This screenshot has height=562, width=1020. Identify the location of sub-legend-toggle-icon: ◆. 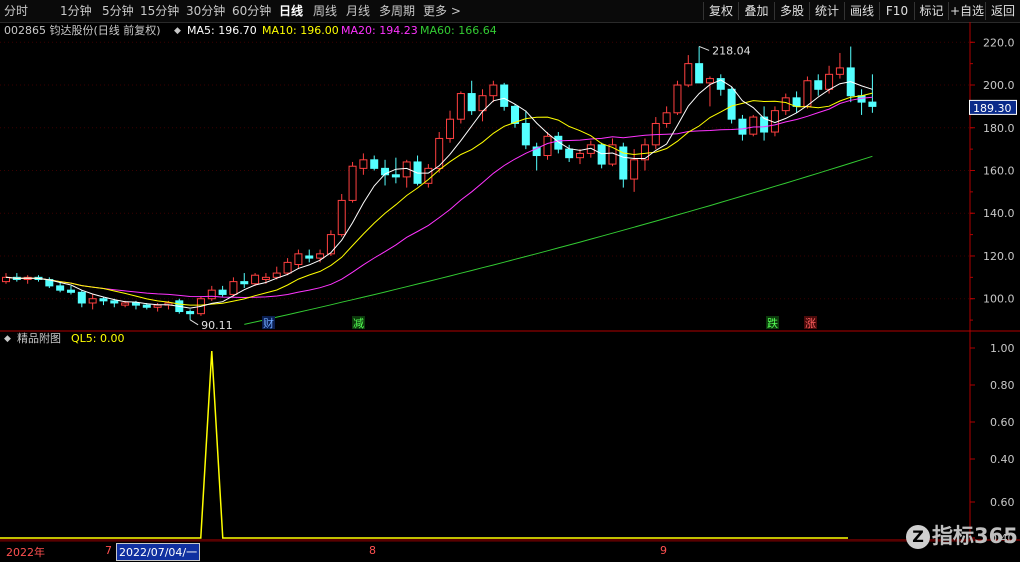
(7, 339).